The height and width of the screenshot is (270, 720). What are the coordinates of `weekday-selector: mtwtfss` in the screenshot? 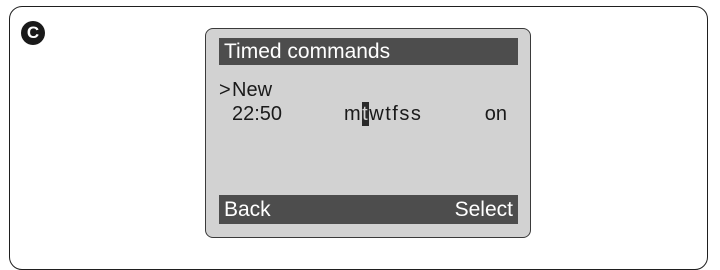 It's located at (383, 114).